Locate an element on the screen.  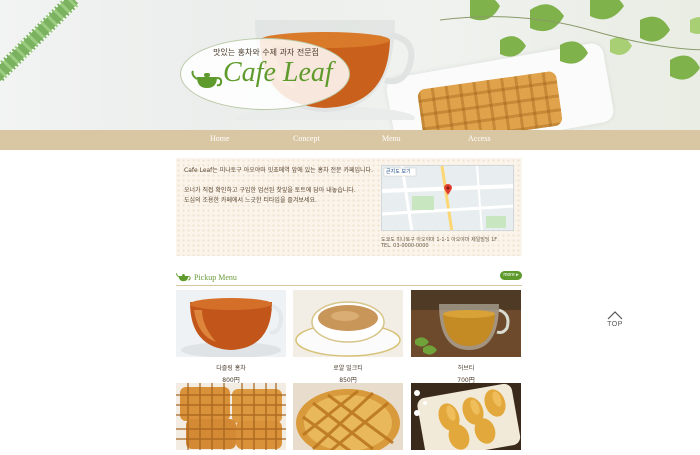
menu-card-waffle is located at coordinates (231, 419).